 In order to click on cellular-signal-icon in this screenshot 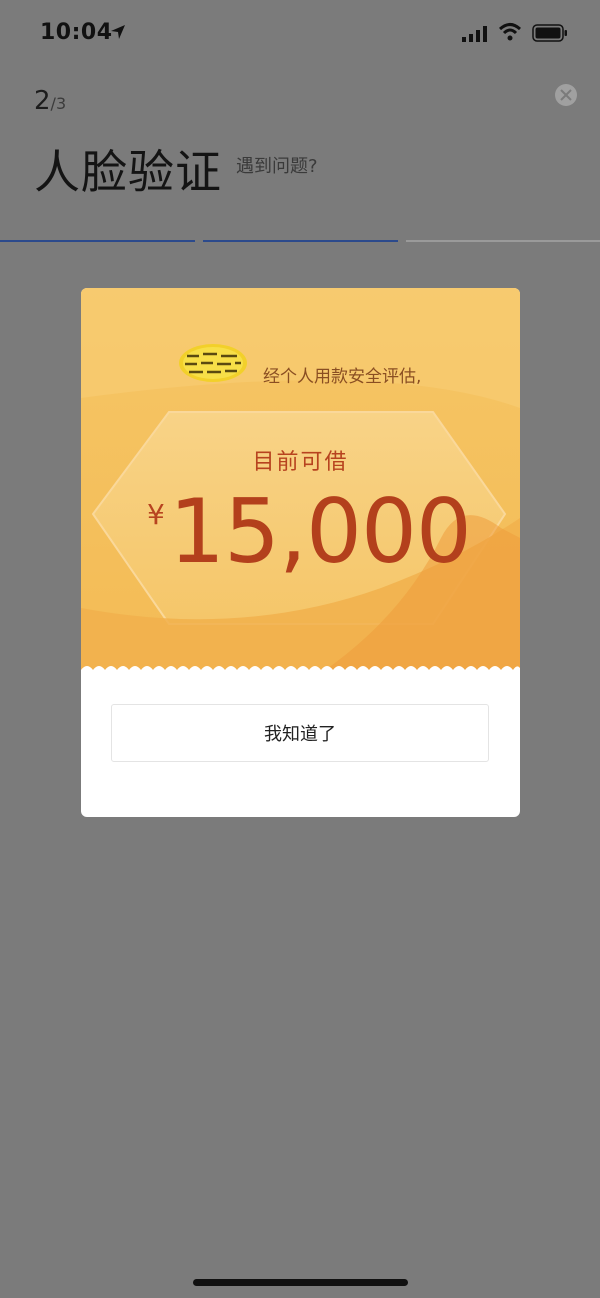, I will do `click(474, 34)`.